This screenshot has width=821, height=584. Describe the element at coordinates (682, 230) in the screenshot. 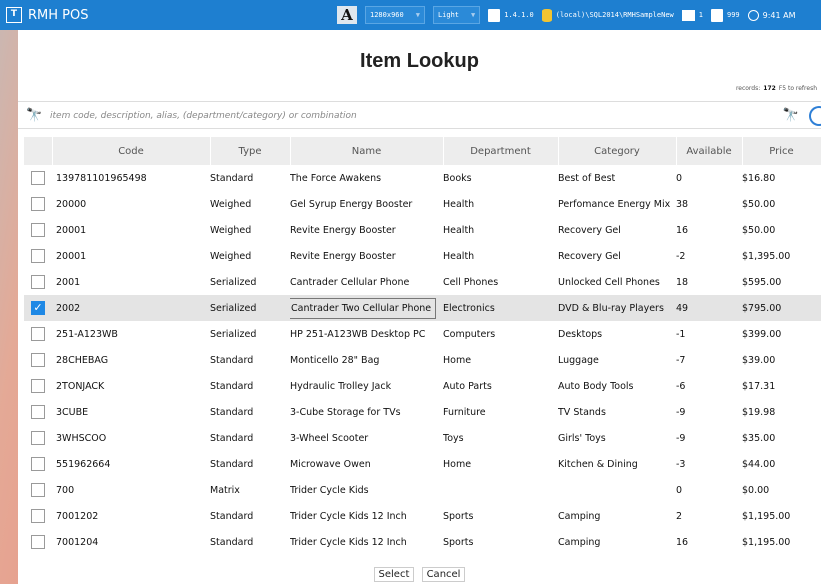

I see `cell-available-text: 16` at that location.